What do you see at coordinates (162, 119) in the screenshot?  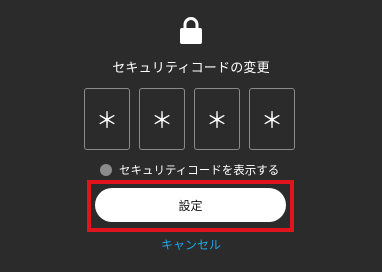 I see `code-digit-2: ＊` at bounding box center [162, 119].